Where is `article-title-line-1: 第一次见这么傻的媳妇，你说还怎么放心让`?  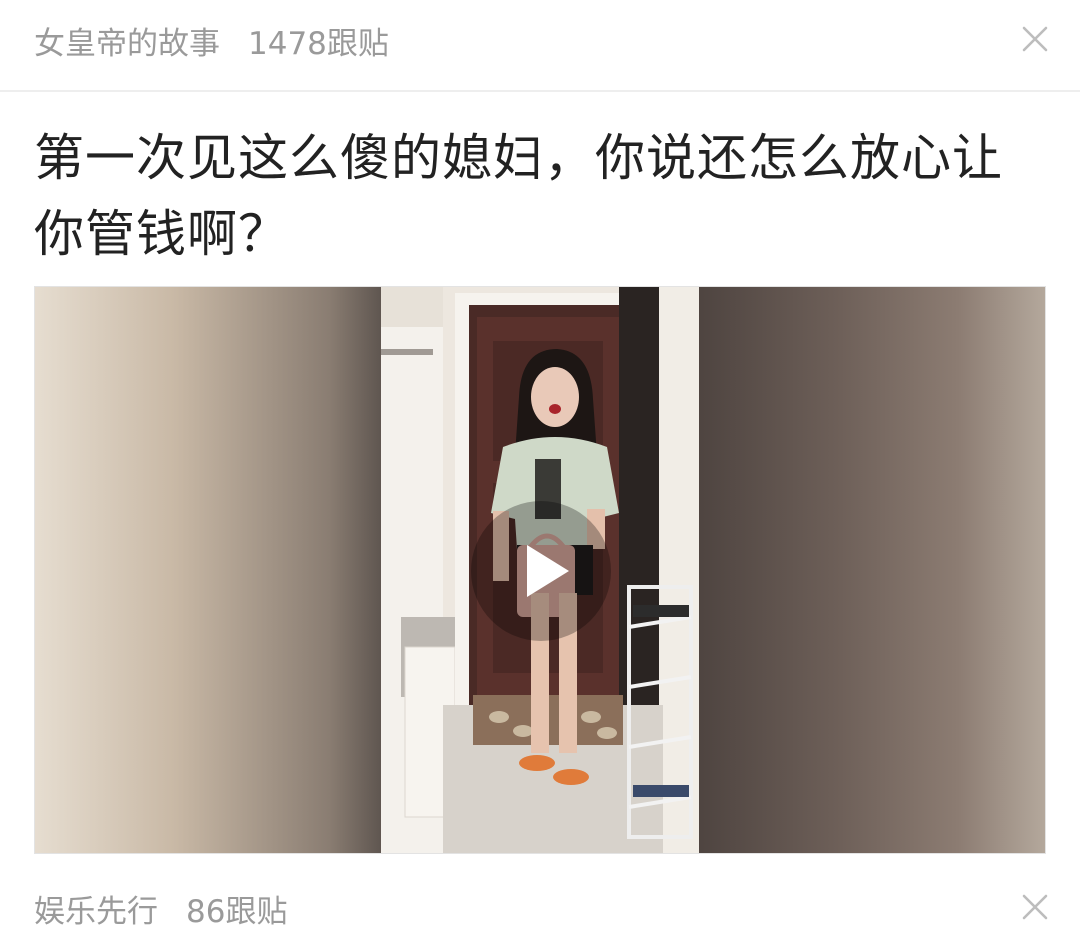 article-title-line-1: 第一次见这么傻的媳妇，你说还怎么放心让 is located at coordinates (518, 158).